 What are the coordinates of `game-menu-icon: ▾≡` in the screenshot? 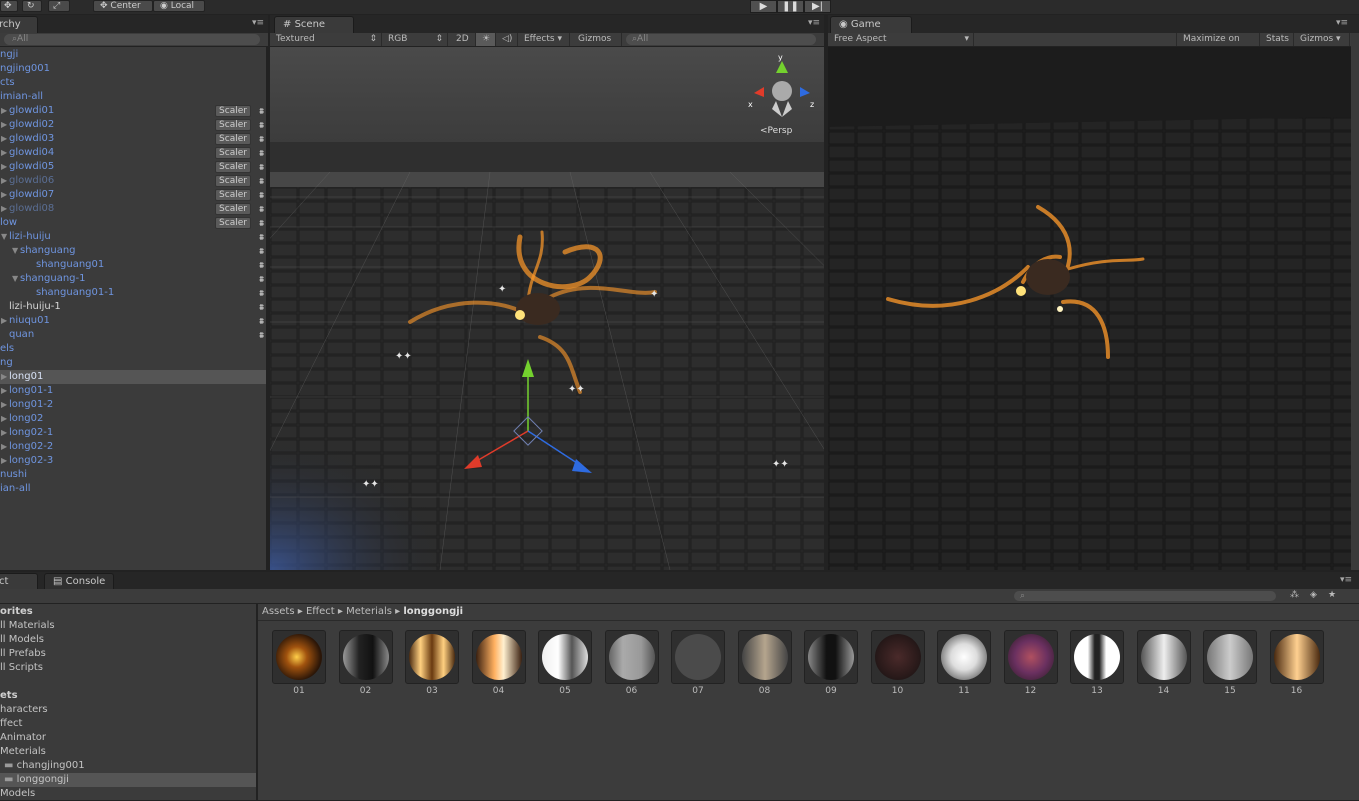 It's located at (1342, 23).